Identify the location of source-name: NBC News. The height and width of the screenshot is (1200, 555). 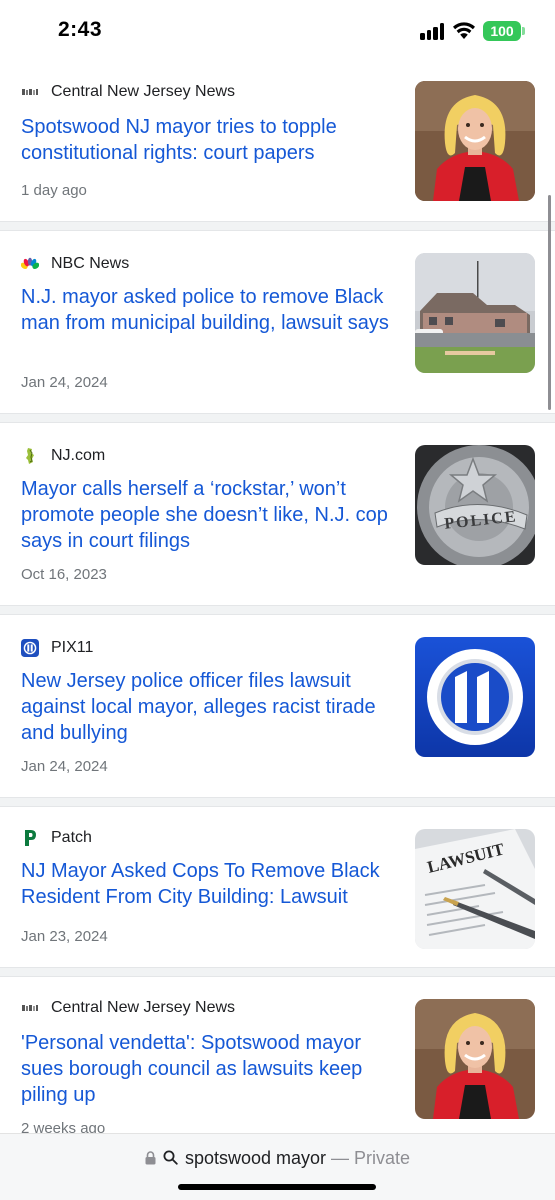
(90, 263).